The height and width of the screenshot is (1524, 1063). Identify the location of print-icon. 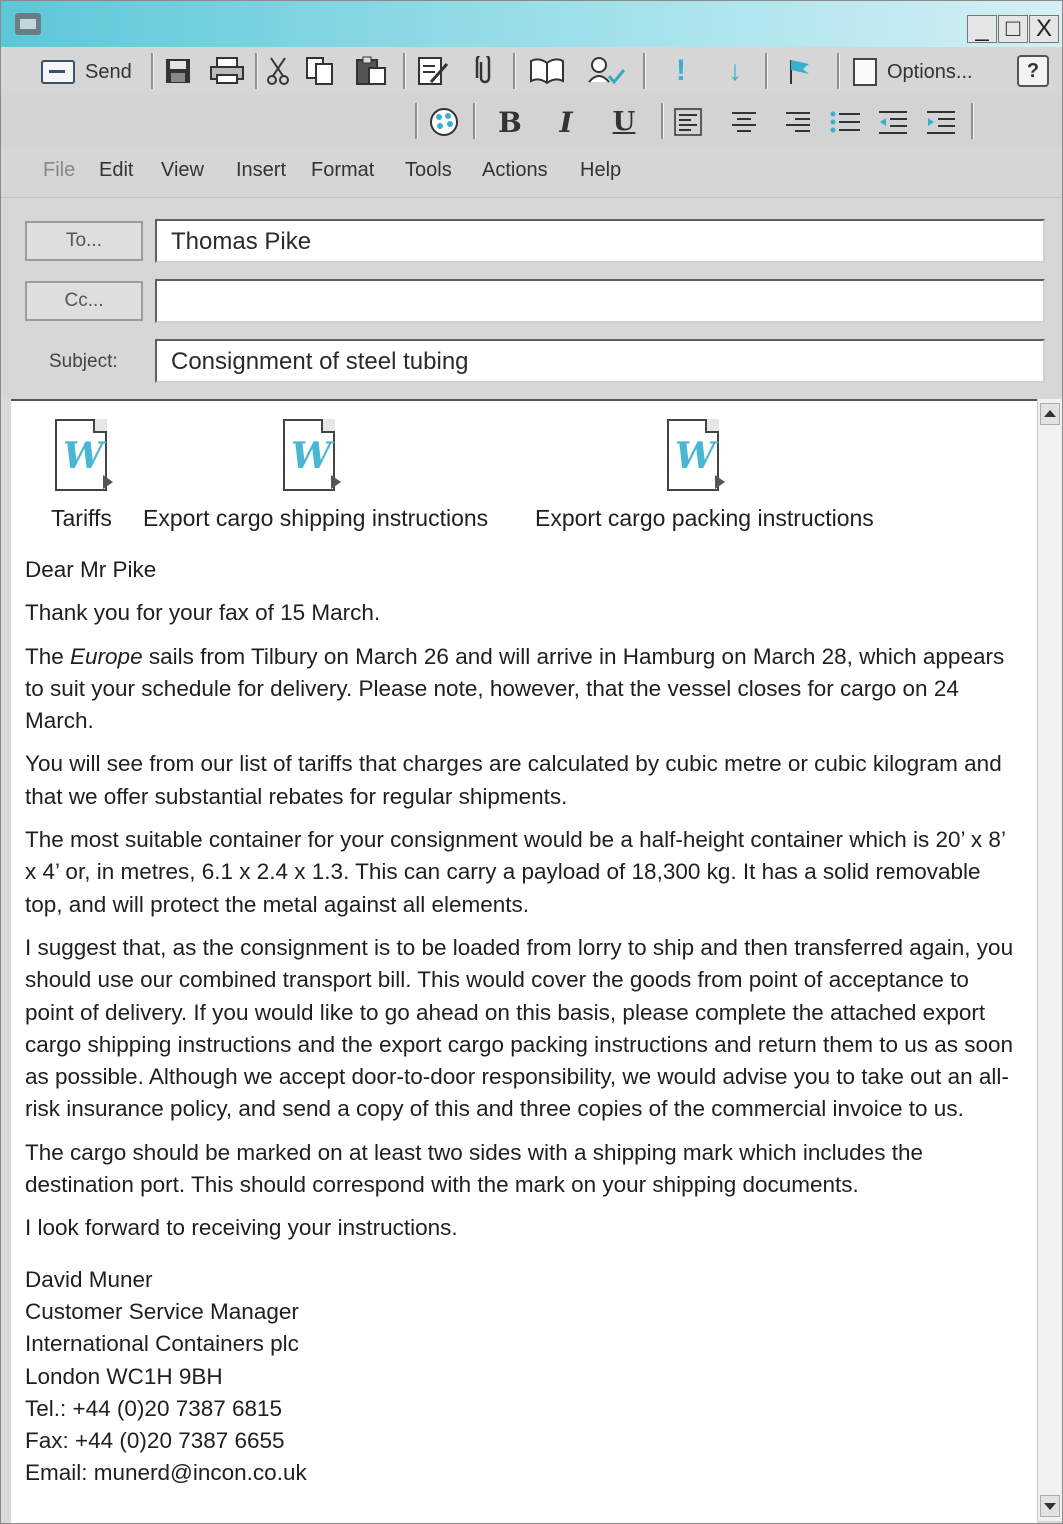
(227, 71).